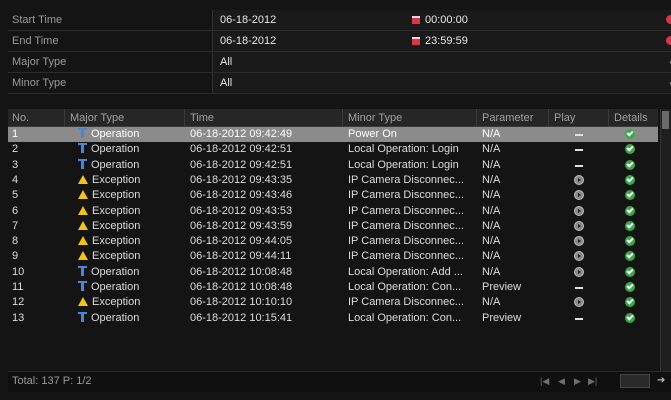  Describe the element at coordinates (15, 179) in the screenshot. I see `row-number: 4` at that location.